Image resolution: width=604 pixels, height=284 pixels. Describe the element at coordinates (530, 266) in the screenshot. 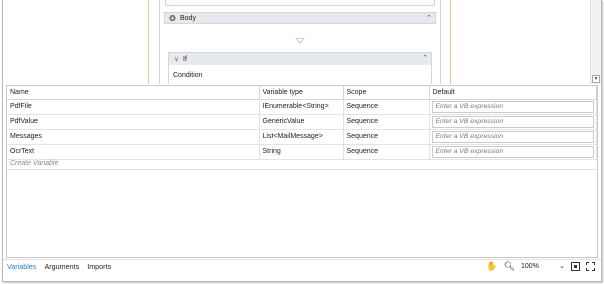

I see `zoom-value: 100%` at that location.